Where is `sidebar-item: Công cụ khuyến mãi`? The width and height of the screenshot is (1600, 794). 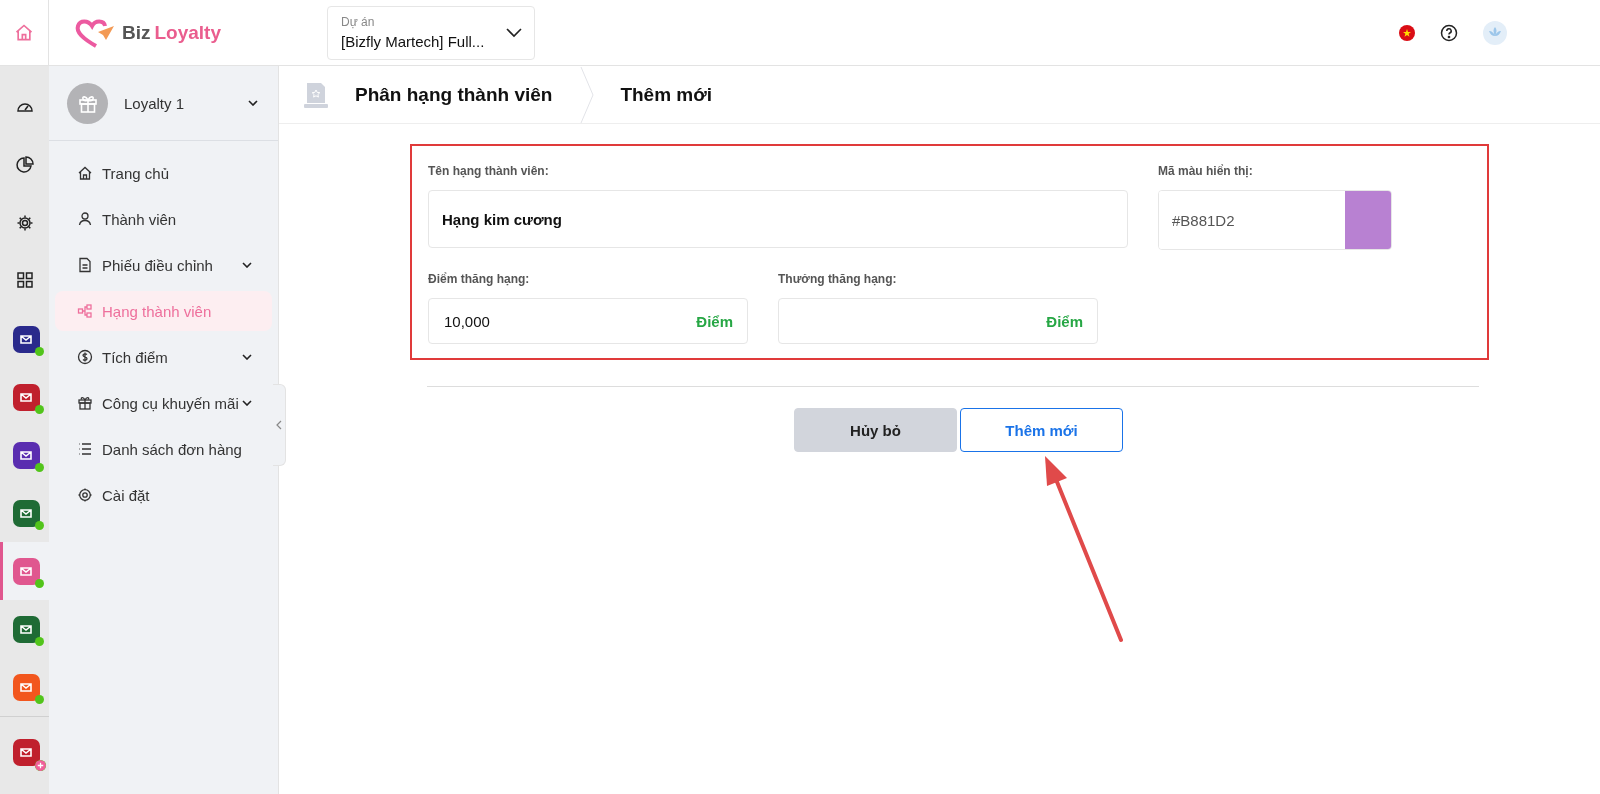 sidebar-item: Công cụ khuyến mãi is located at coordinates (163, 403).